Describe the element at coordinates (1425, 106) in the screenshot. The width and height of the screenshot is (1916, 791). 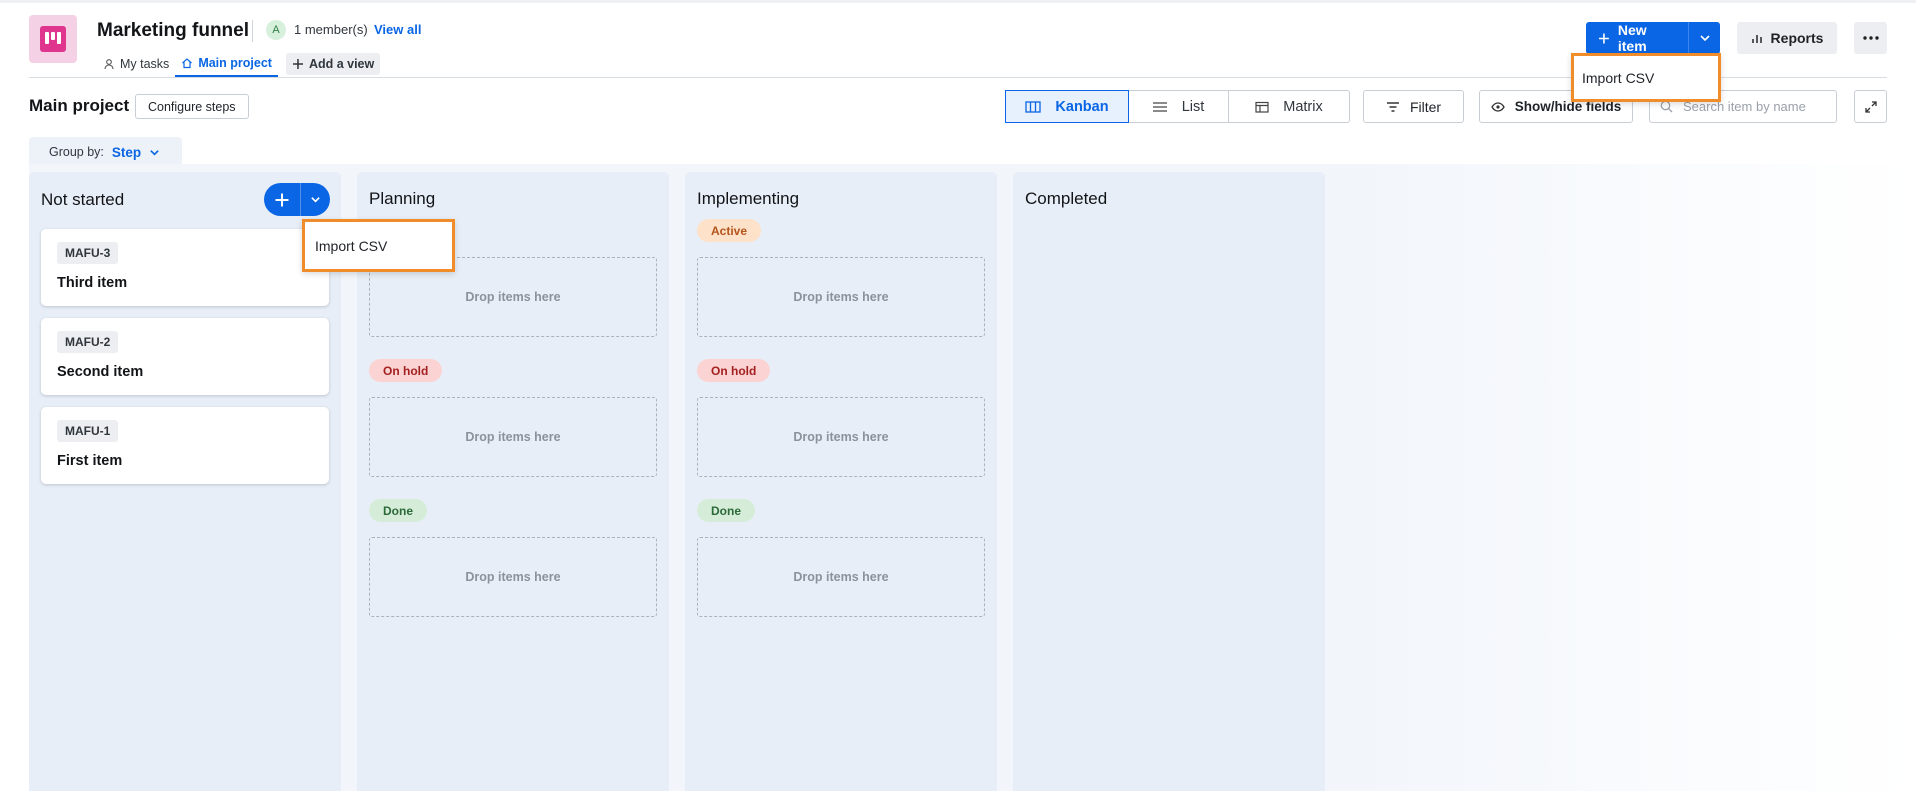
I see `filter-label: Filter` at that location.